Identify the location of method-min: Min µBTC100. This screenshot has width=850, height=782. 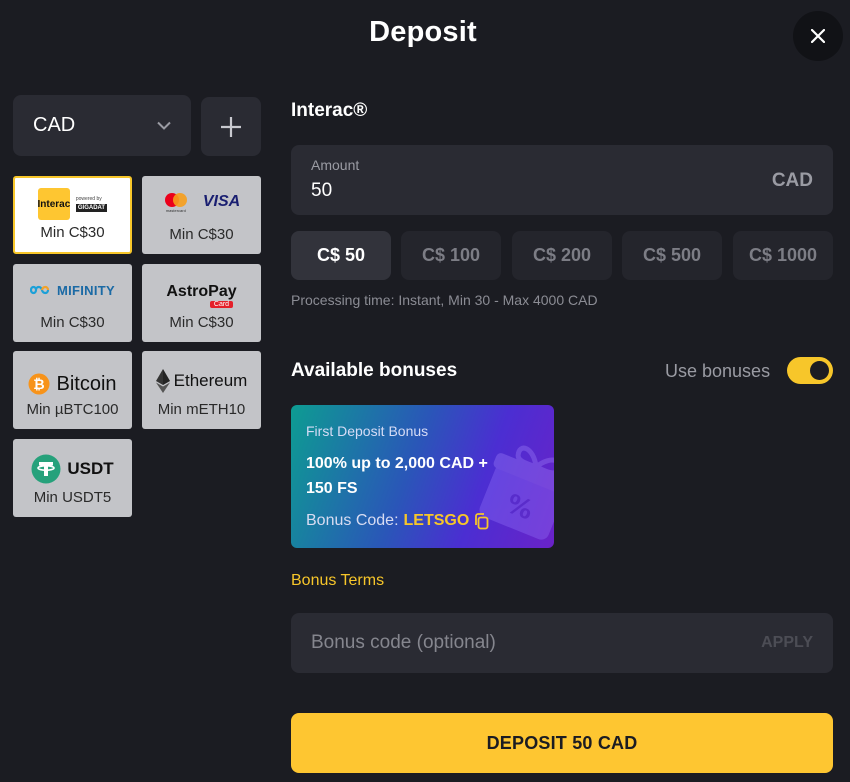
(72, 409).